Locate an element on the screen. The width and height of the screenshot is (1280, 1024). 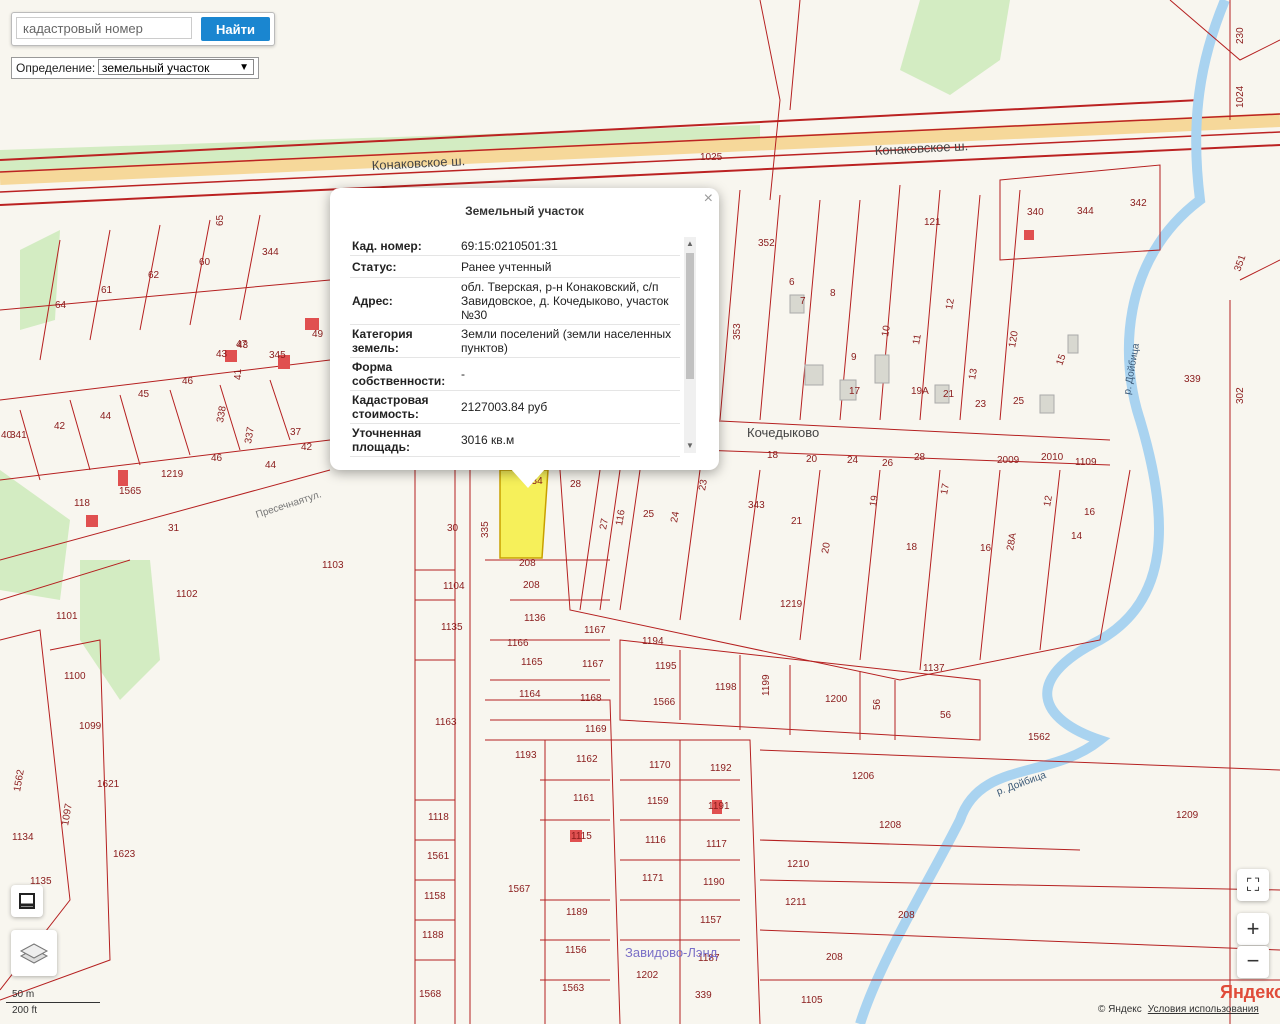
parcel-number: 341 is located at coordinates (18, 435).